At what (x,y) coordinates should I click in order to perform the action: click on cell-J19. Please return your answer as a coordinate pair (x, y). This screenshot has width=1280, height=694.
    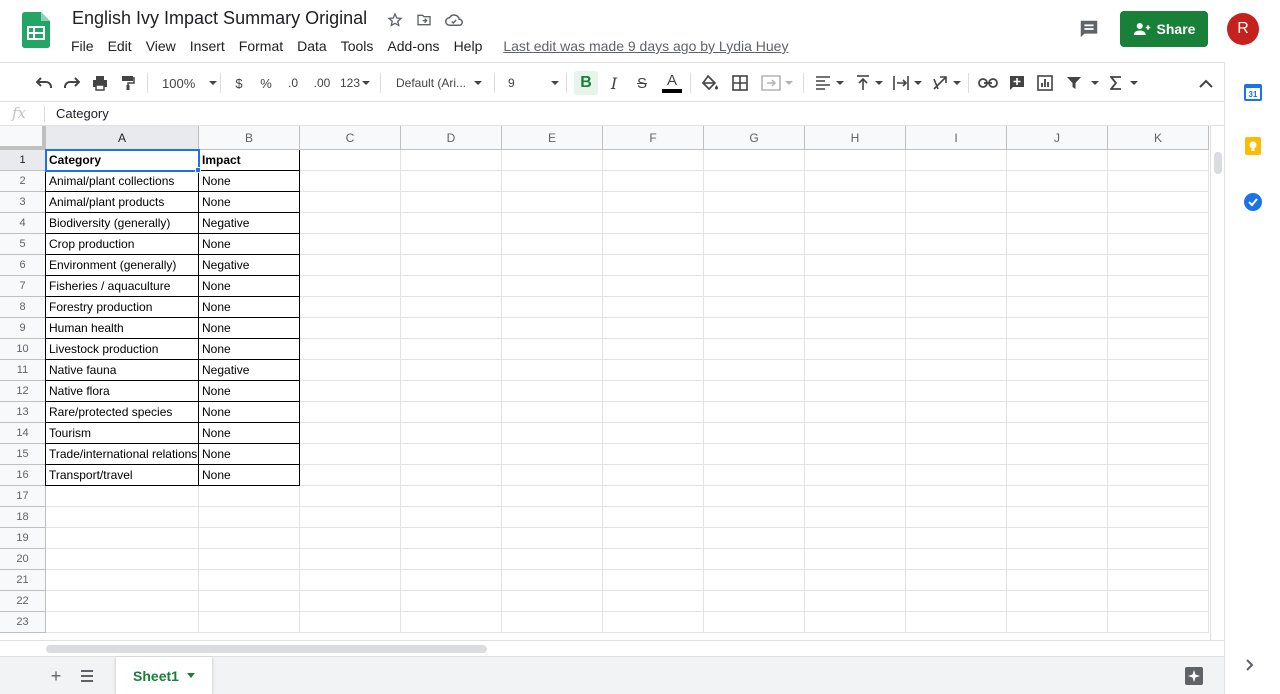
    Looking at the image, I should click on (1057, 538).